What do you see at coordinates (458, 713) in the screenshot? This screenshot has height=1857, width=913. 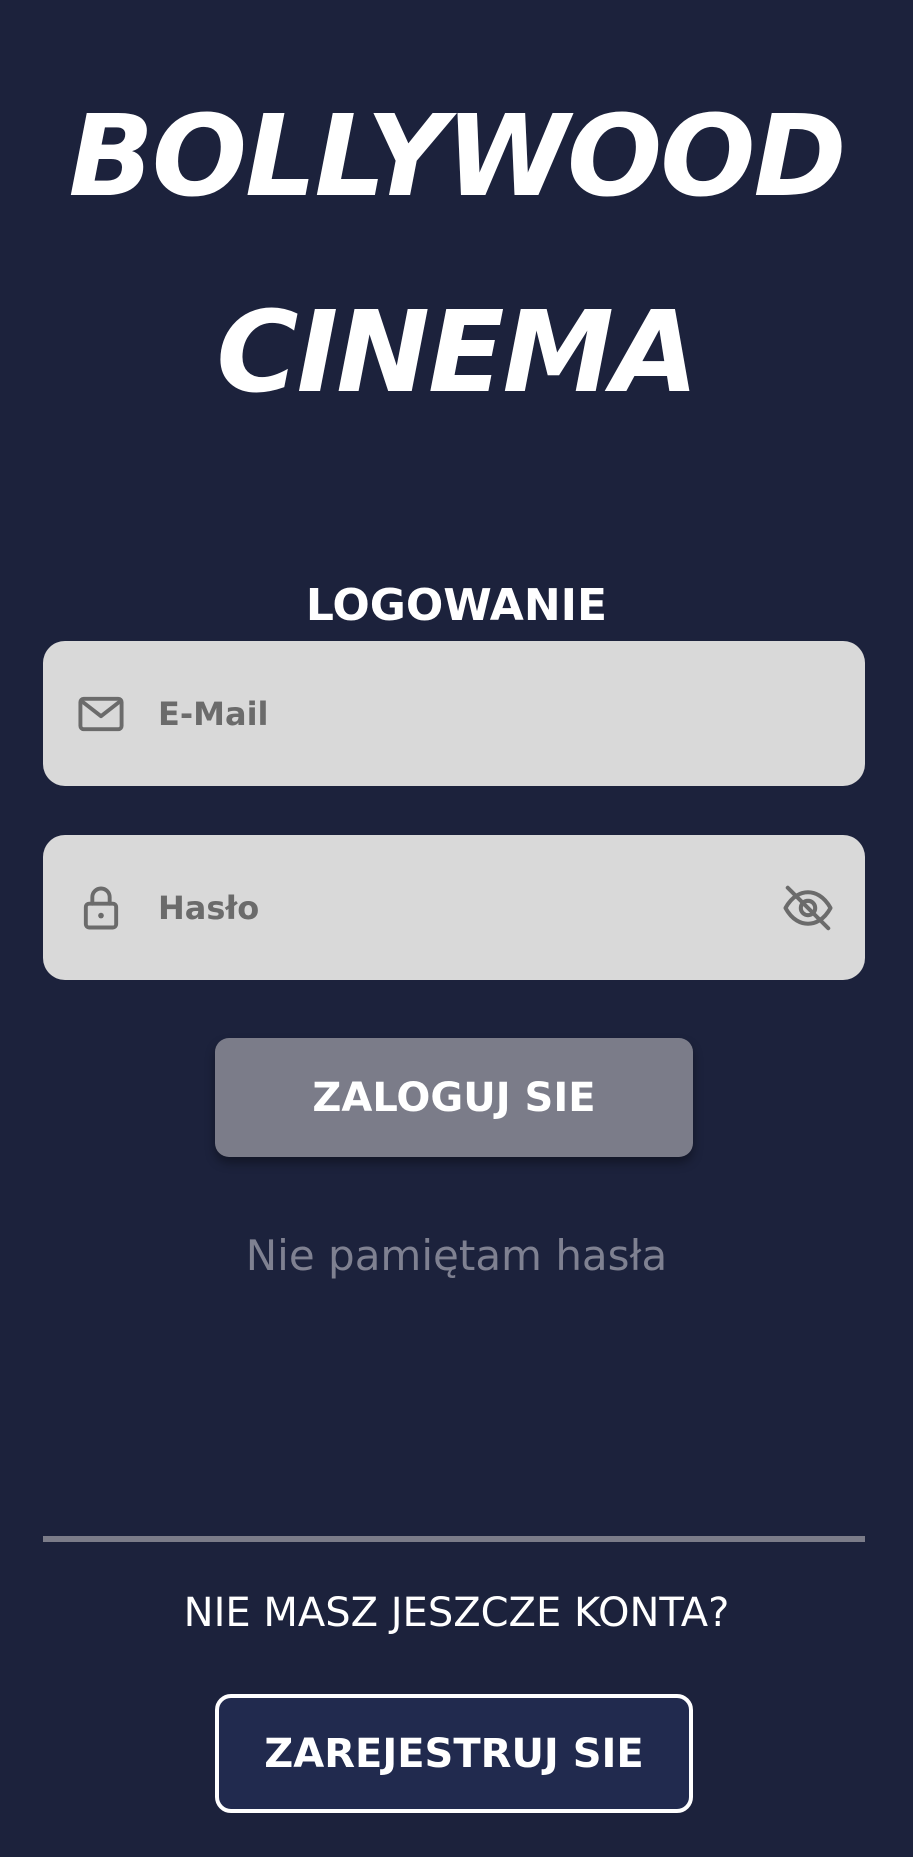 I see `email-input` at bounding box center [458, 713].